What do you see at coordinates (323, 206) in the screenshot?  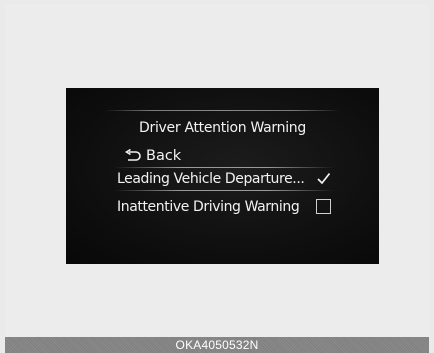 I see `empty-checkbox-icon` at bounding box center [323, 206].